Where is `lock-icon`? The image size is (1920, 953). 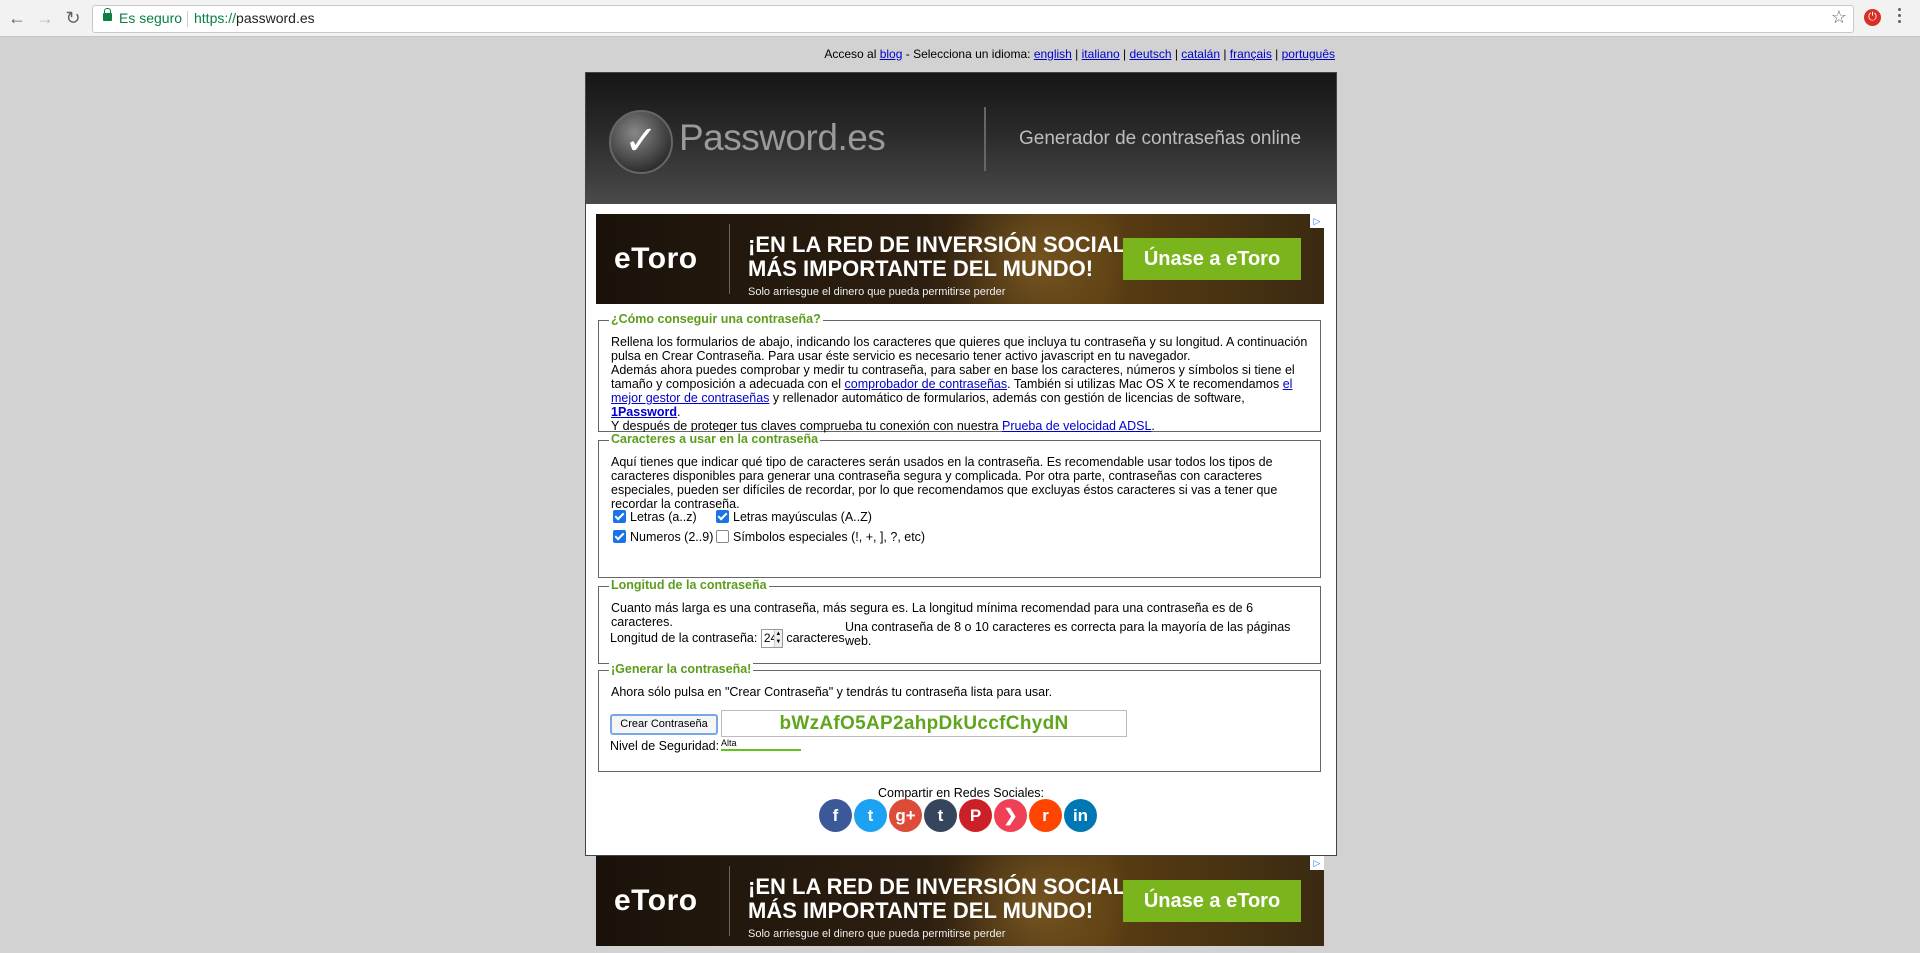
lock-icon is located at coordinates (107, 14).